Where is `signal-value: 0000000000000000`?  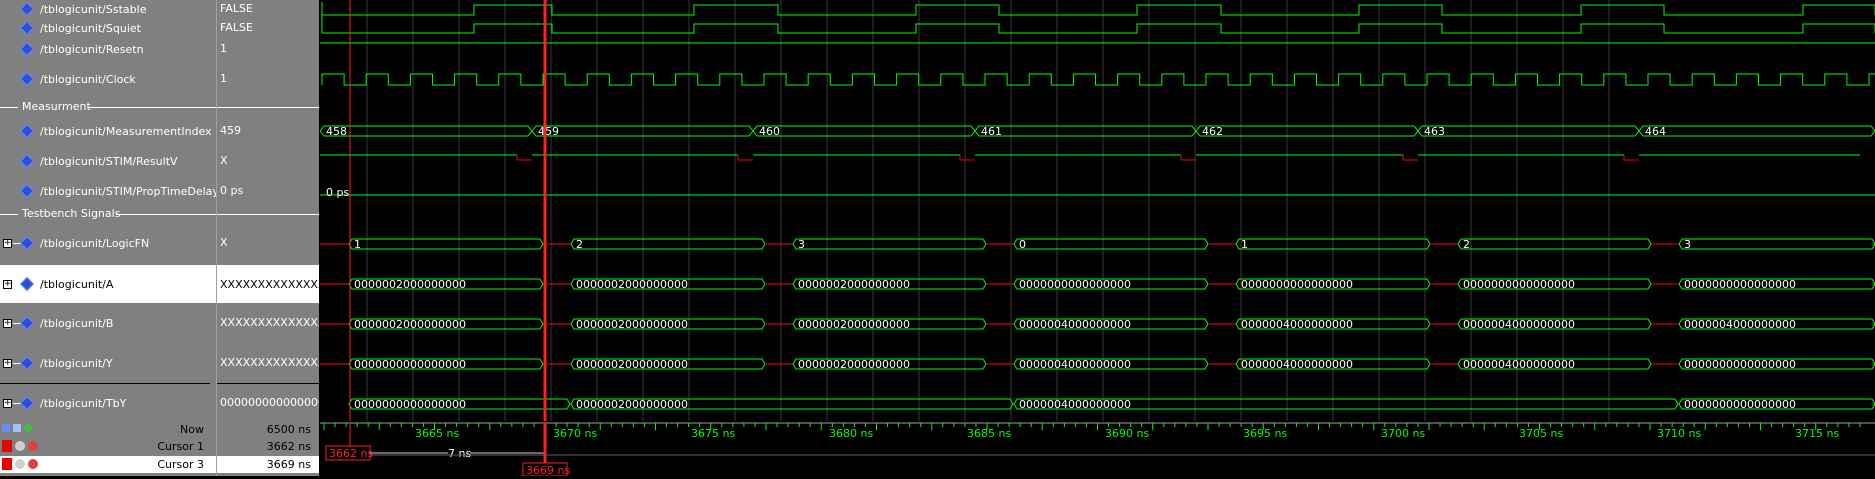 signal-value: 0000000000000000 is located at coordinates (269, 402).